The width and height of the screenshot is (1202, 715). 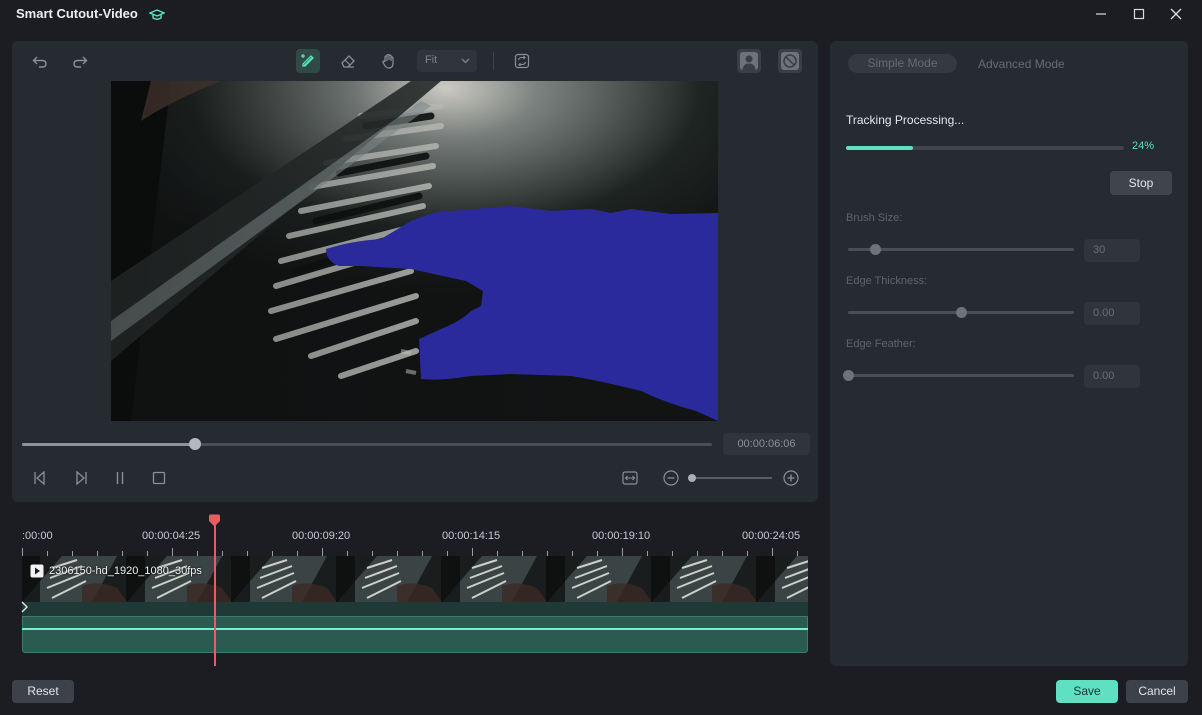 I want to click on maximize-icon, so click(x=1139, y=14).